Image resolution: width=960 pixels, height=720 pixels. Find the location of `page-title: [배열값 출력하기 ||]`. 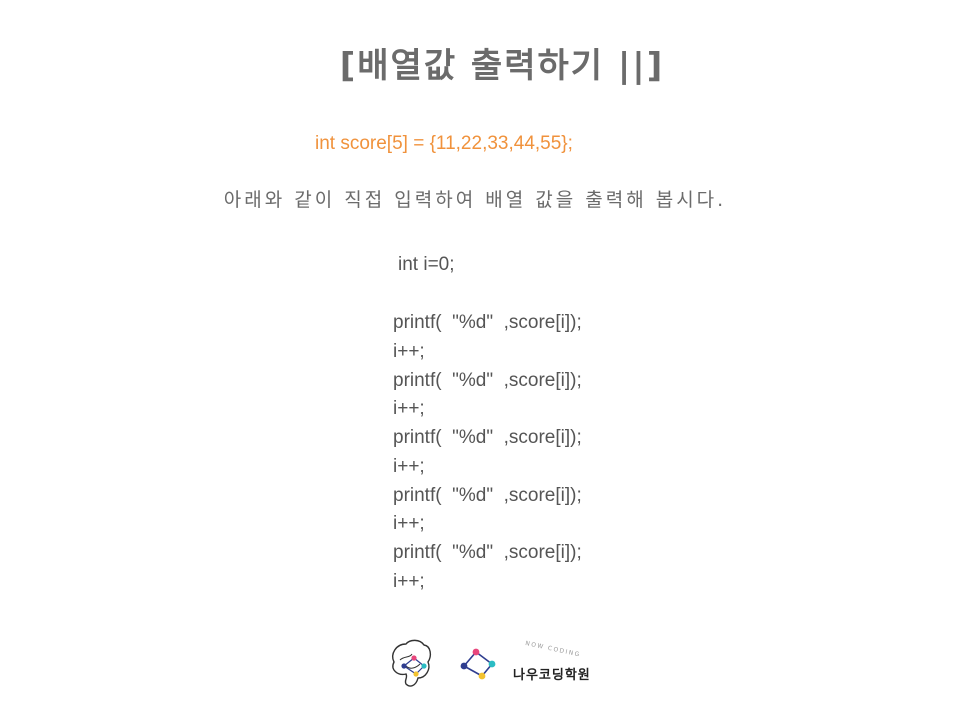

page-title: [배열값 출력하기 ||] is located at coordinates (502, 66).